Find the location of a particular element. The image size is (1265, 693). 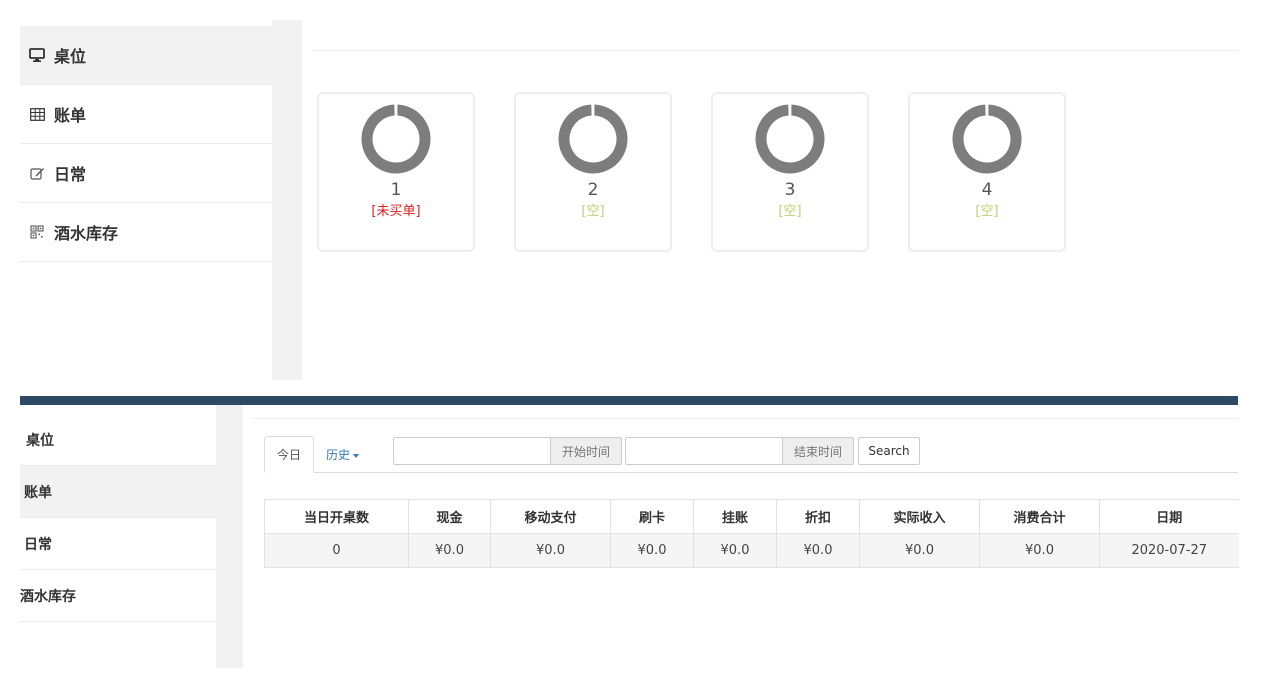

tab-label: 今日 is located at coordinates (289, 455).